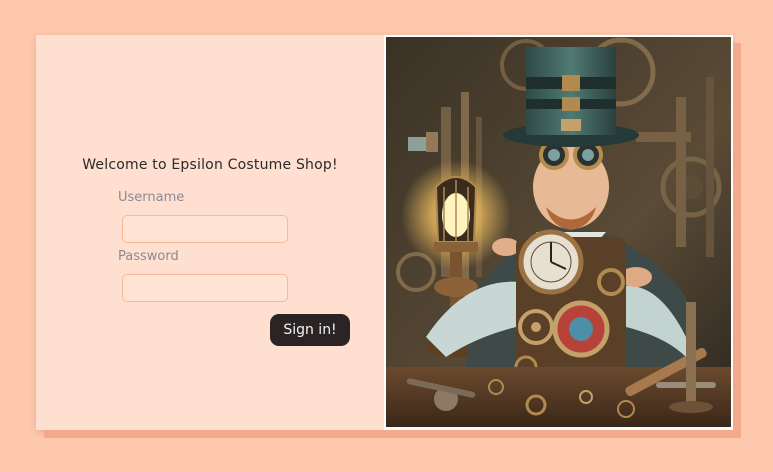 This screenshot has width=773, height=472. I want to click on password-input, so click(205, 288).